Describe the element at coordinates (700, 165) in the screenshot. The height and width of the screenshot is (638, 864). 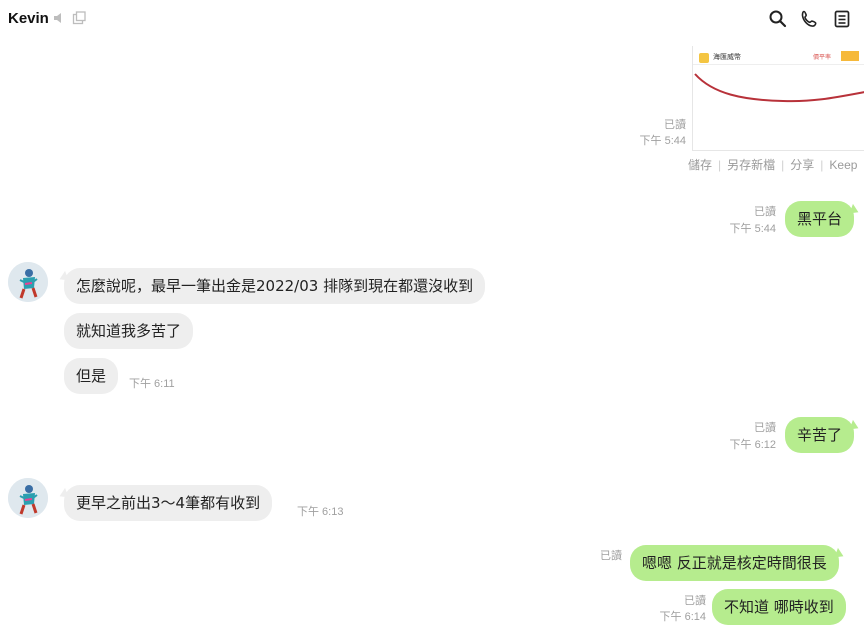
I see `save-action: 儲存` at that location.